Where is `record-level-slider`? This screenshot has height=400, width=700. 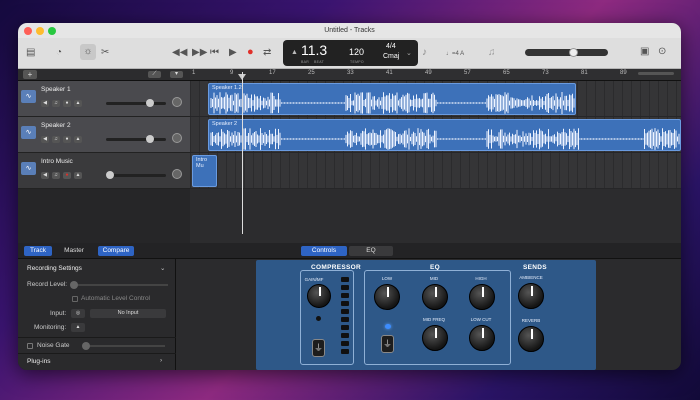
record-level-slider is located at coordinates (119, 285).